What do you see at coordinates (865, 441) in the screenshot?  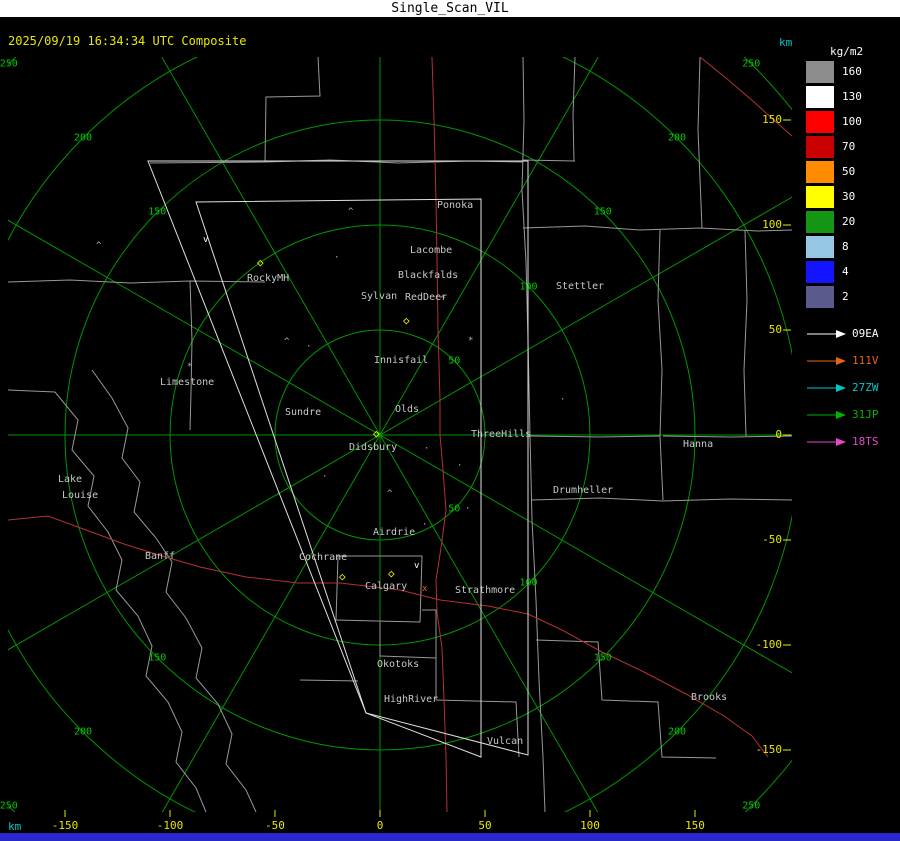 I see `station-id: 18TS` at bounding box center [865, 441].